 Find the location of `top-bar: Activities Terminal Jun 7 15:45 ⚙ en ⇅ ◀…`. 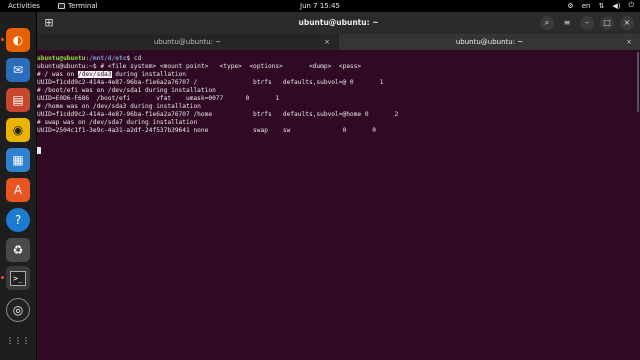

top-bar: Activities Terminal Jun 7 15:45 ⚙ en ⇅ ◀… is located at coordinates (320, 6).